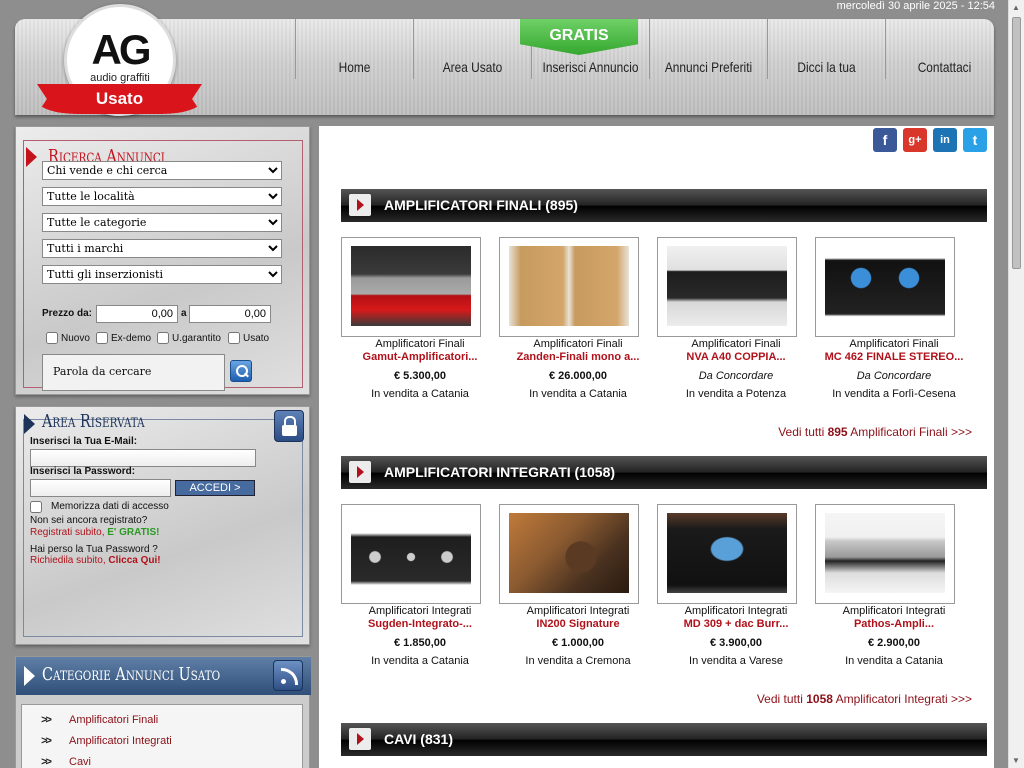 The image size is (1024, 768). Describe the element at coordinates (230, 314) in the screenshot. I see `prezzo-to-input` at that location.